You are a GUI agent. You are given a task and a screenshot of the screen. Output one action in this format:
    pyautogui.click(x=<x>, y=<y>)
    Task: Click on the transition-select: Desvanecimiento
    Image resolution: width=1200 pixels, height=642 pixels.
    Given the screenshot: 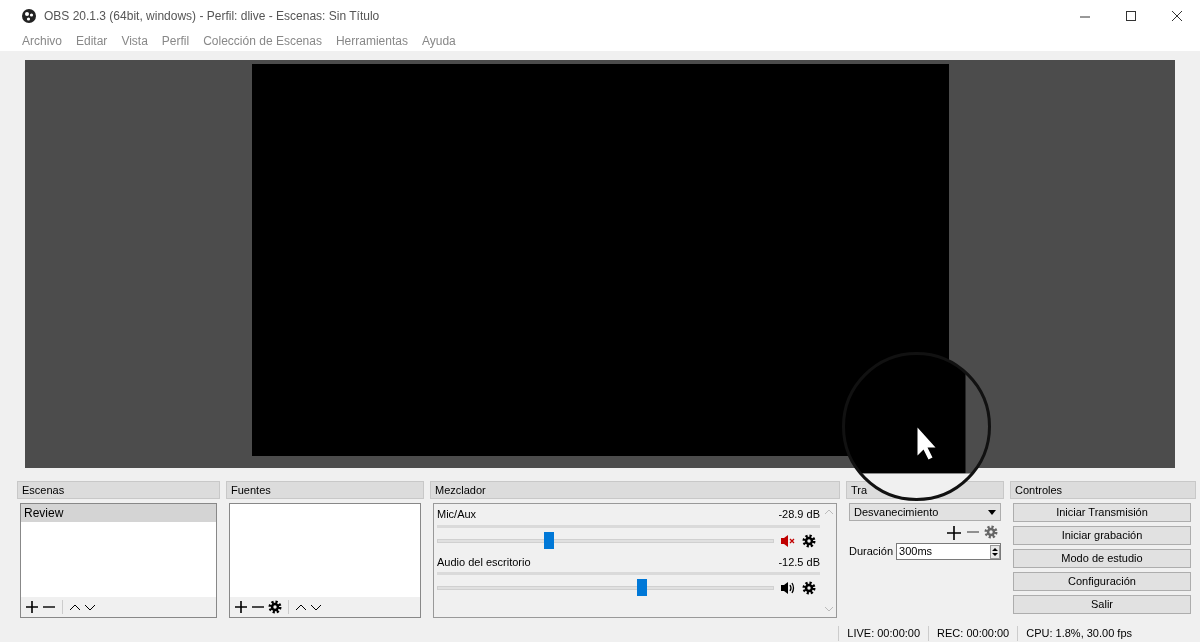 What is the action you would take?
    pyautogui.click(x=925, y=512)
    